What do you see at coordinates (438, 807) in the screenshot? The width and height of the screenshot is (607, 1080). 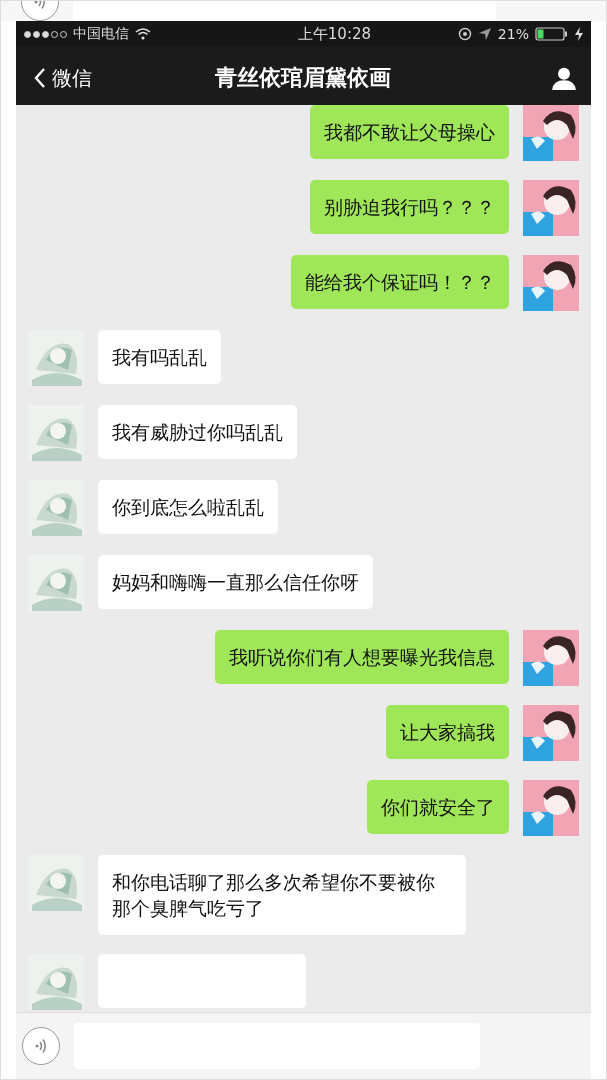 I see `message-bubble: 你们就安全了` at bounding box center [438, 807].